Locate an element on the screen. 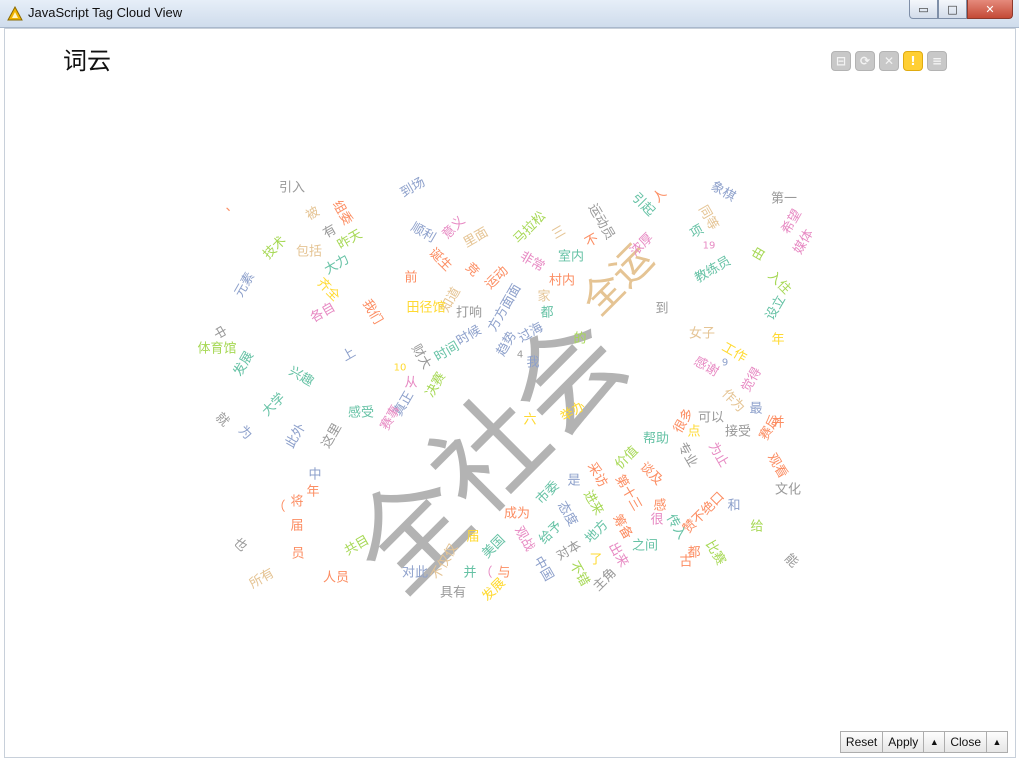  cloud-word: 上 is located at coordinates (349, 354).